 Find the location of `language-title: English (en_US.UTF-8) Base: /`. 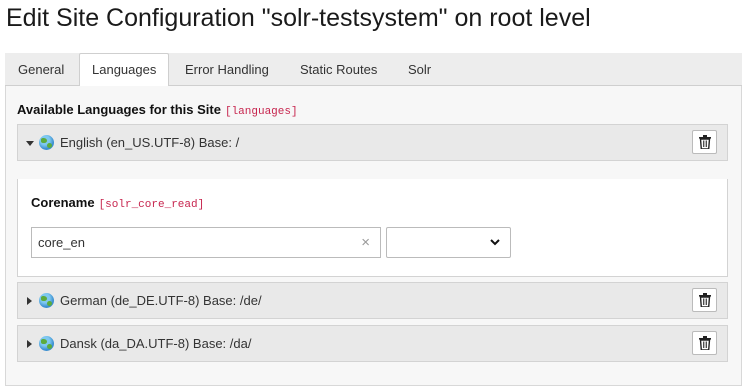

language-title: English (en_US.UTF-8) Base: / is located at coordinates (150, 142).